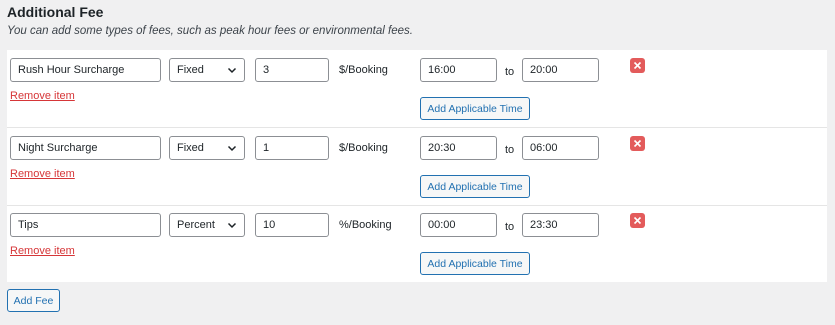  What do you see at coordinates (85, 70) in the screenshot?
I see `fee-name-input: Rush Hour Surcharge` at bounding box center [85, 70].